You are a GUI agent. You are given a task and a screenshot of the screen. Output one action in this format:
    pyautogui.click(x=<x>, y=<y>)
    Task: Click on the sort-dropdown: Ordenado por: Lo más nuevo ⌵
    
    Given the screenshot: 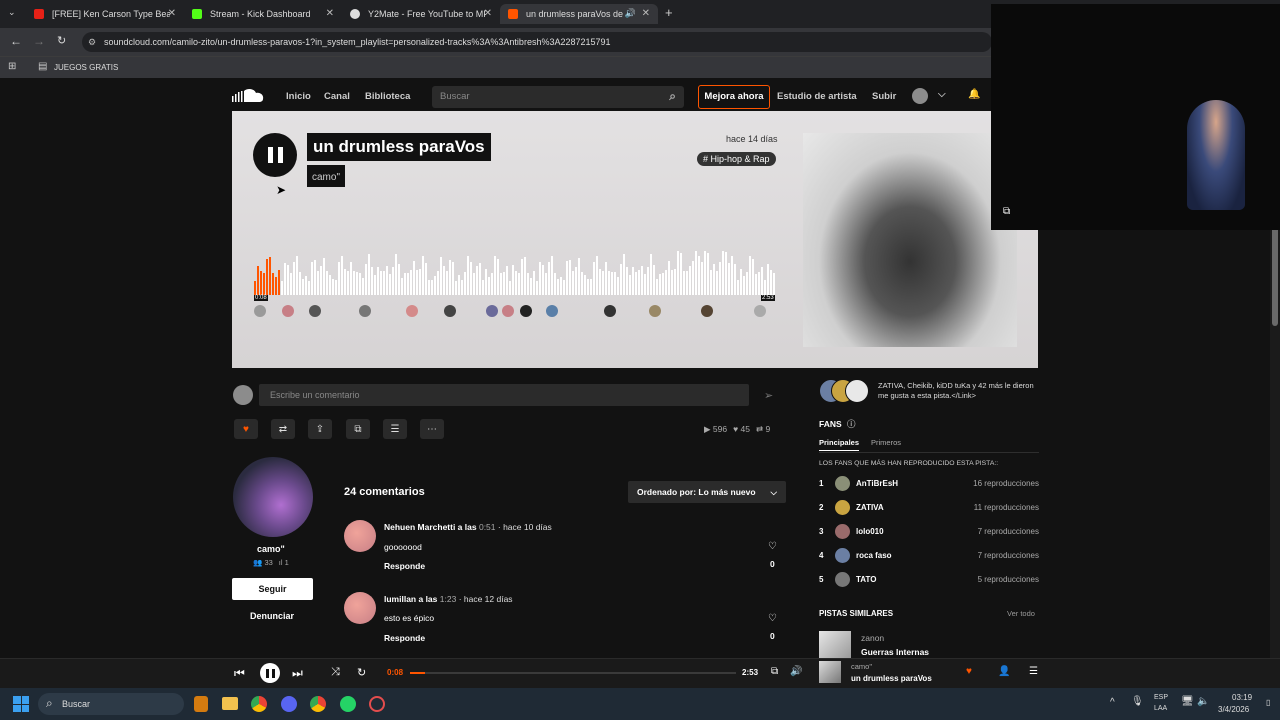 What is the action you would take?
    pyautogui.click(x=707, y=492)
    